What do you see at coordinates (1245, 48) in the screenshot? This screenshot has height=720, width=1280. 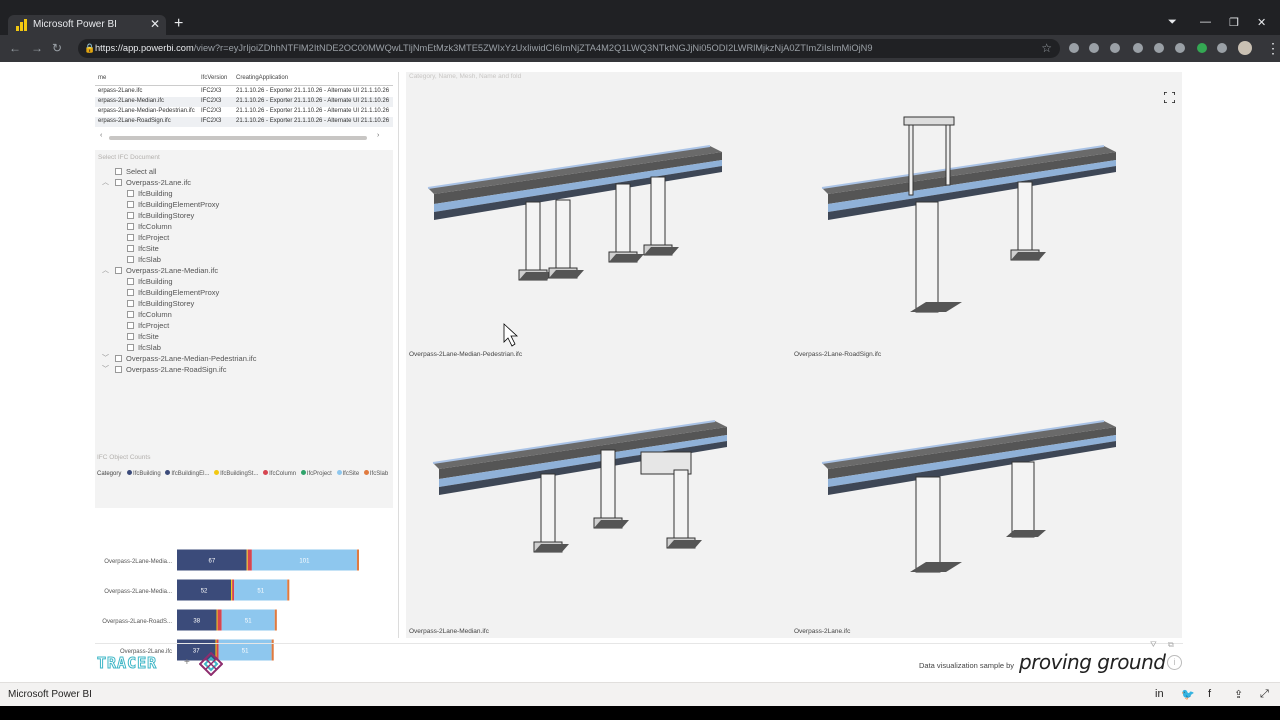 I see `profile-avatar` at bounding box center [1245, 48].